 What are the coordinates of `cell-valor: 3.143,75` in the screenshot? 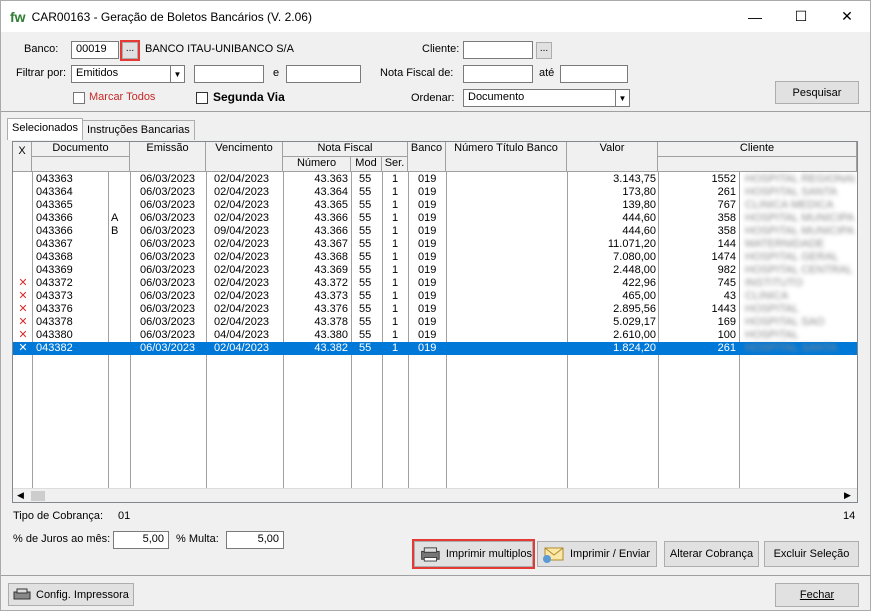 It's located at (634, 179).